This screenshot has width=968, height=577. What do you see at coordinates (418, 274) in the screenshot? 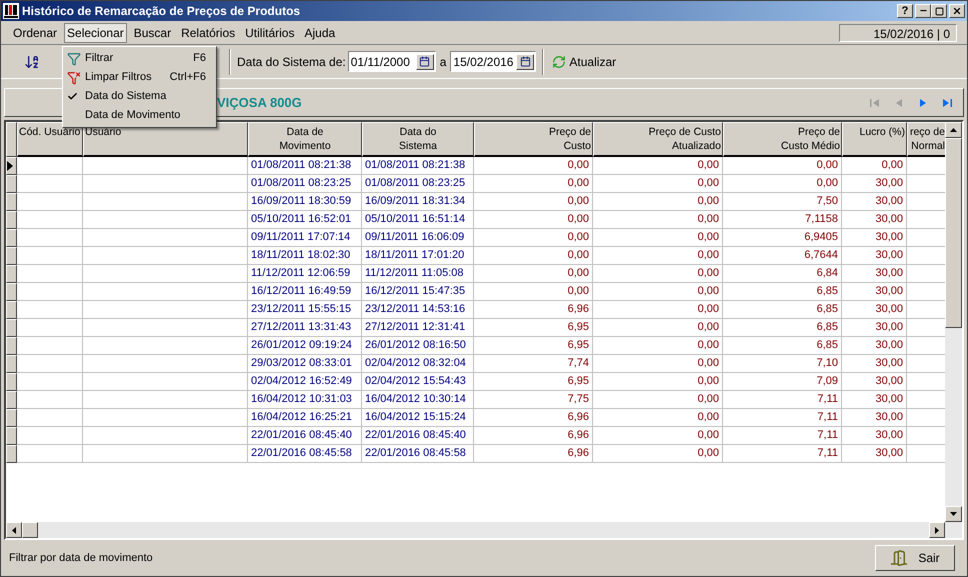
I see `table-cell: 11/12/2011 11:05:08` at bounding box center [418, 274].